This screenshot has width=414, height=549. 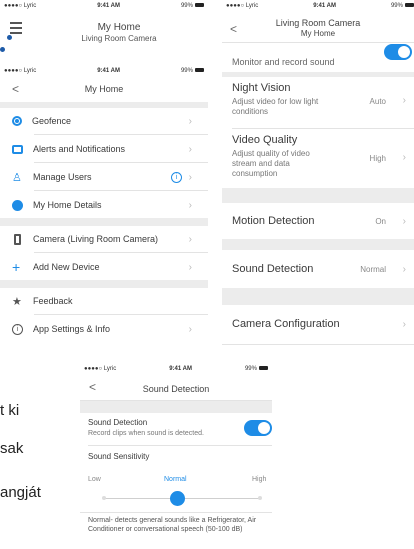 I want to click on slider-tick-high, so click(x=260, y=498).